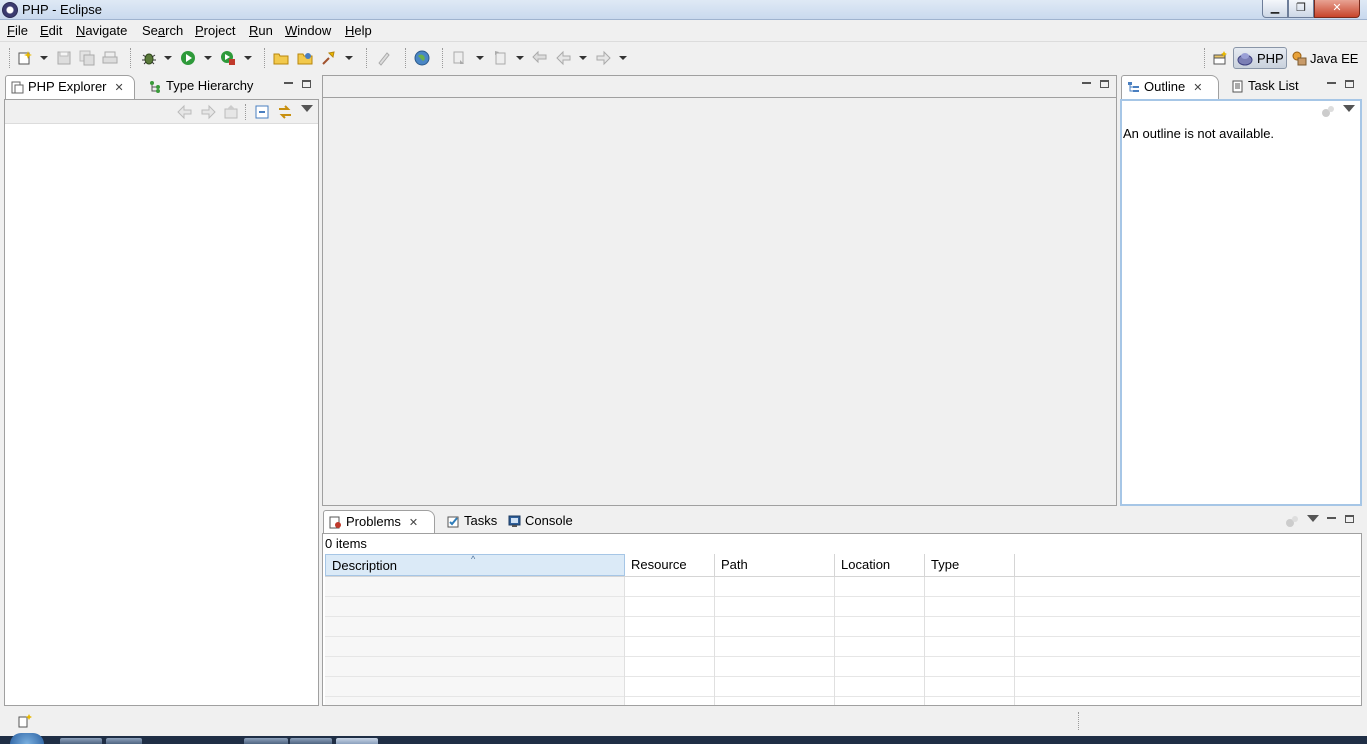  I want to click on next-annotation-dropdown-arrow, so click(480, 58).